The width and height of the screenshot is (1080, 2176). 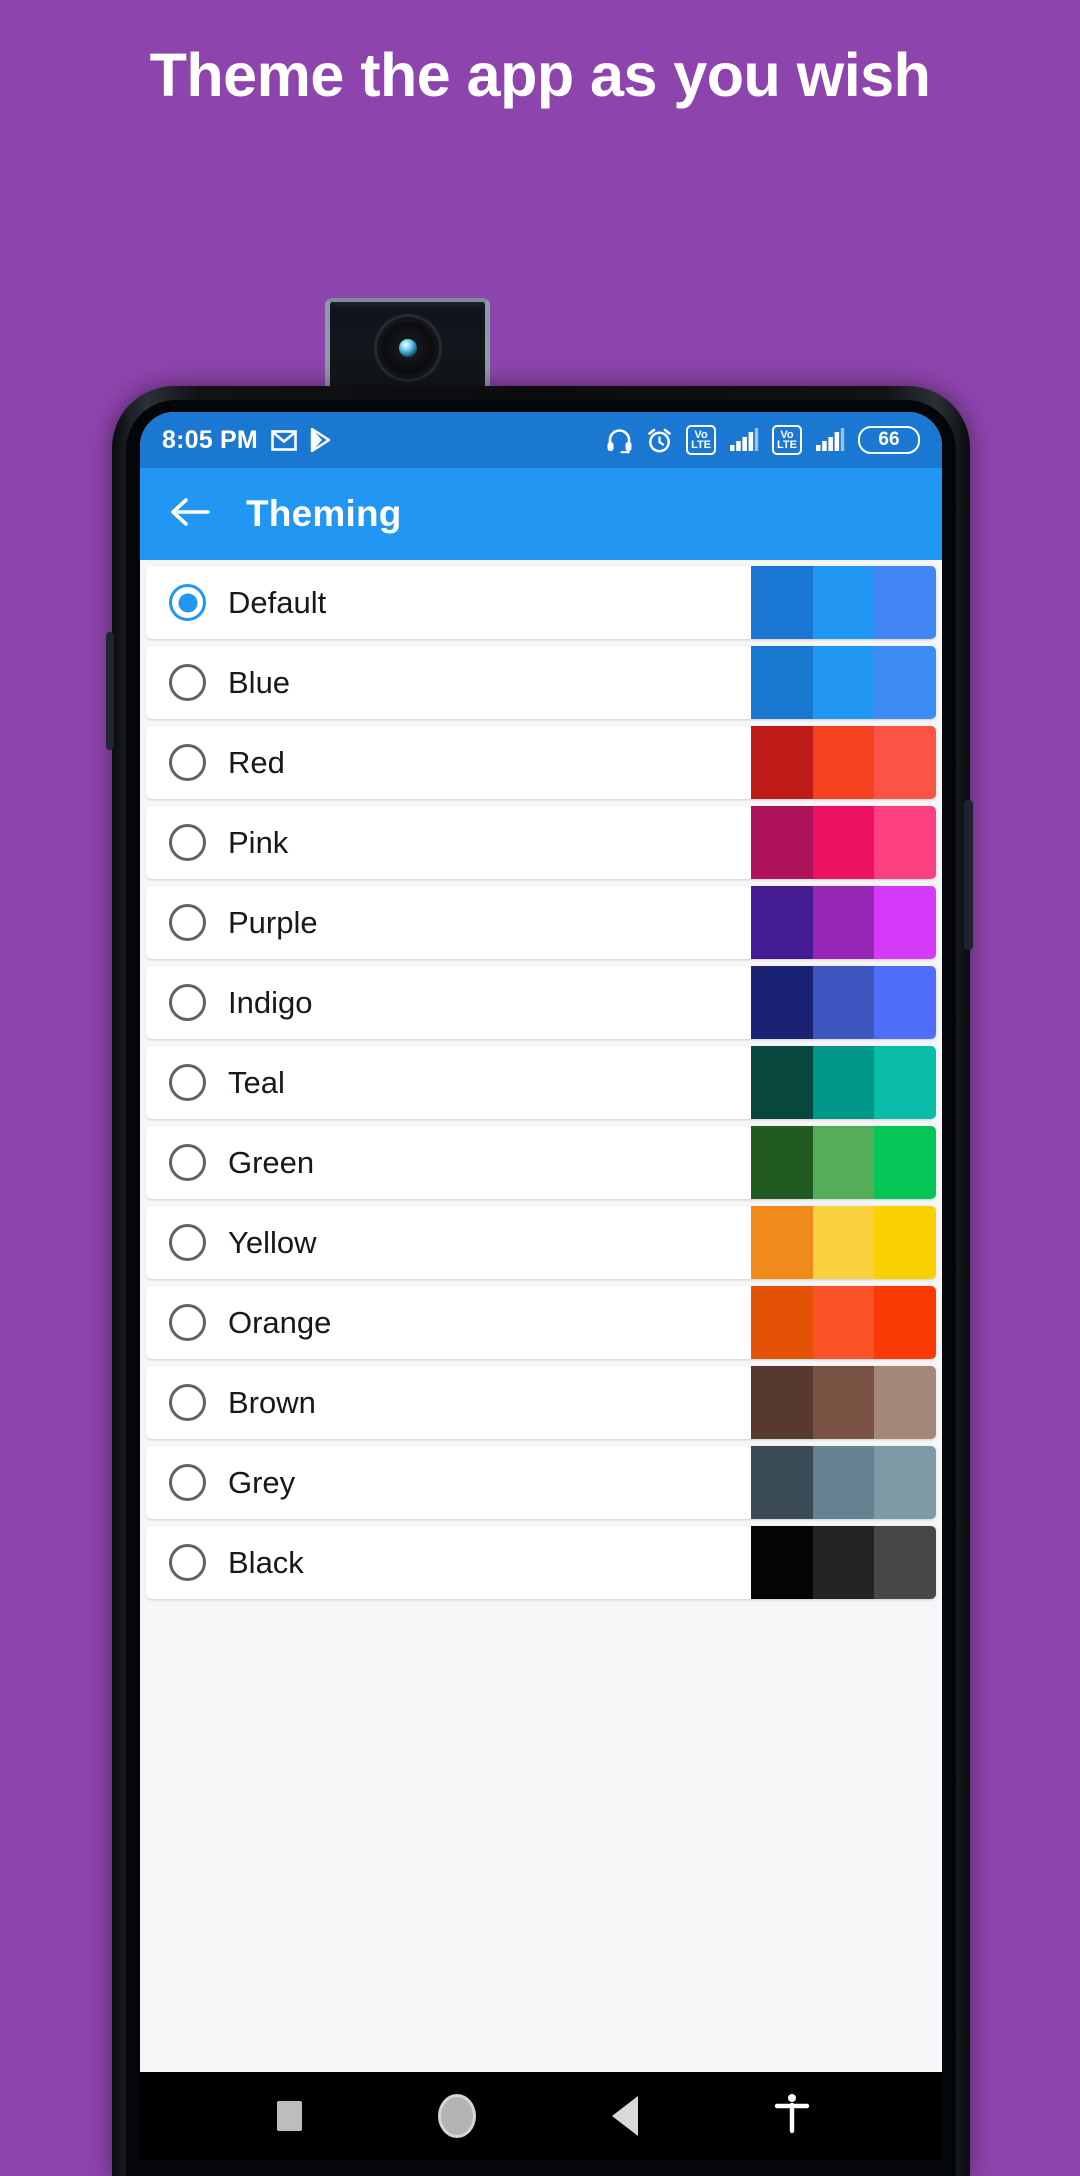 What do you see at coordinates (256, 762) in the screenshot?
I see `theme-option-label: Red` at bounding box center [256, 762].